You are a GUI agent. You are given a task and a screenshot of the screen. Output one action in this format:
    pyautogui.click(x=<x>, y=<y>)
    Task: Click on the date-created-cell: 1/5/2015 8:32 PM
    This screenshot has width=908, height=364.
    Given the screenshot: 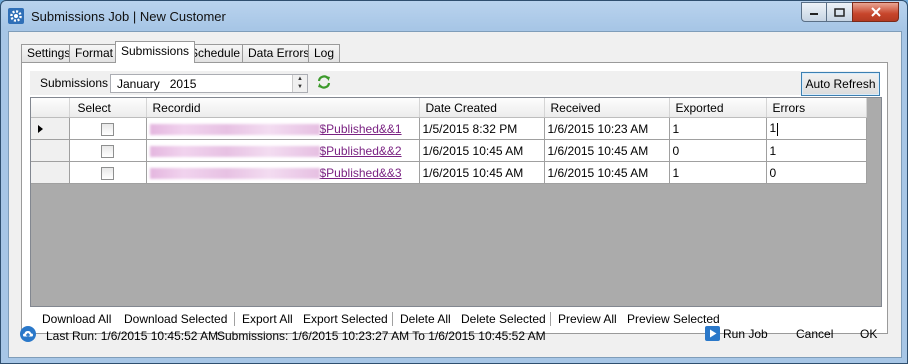 What is the action you would take?
    pyautogui.click(x=482, y=128)
    